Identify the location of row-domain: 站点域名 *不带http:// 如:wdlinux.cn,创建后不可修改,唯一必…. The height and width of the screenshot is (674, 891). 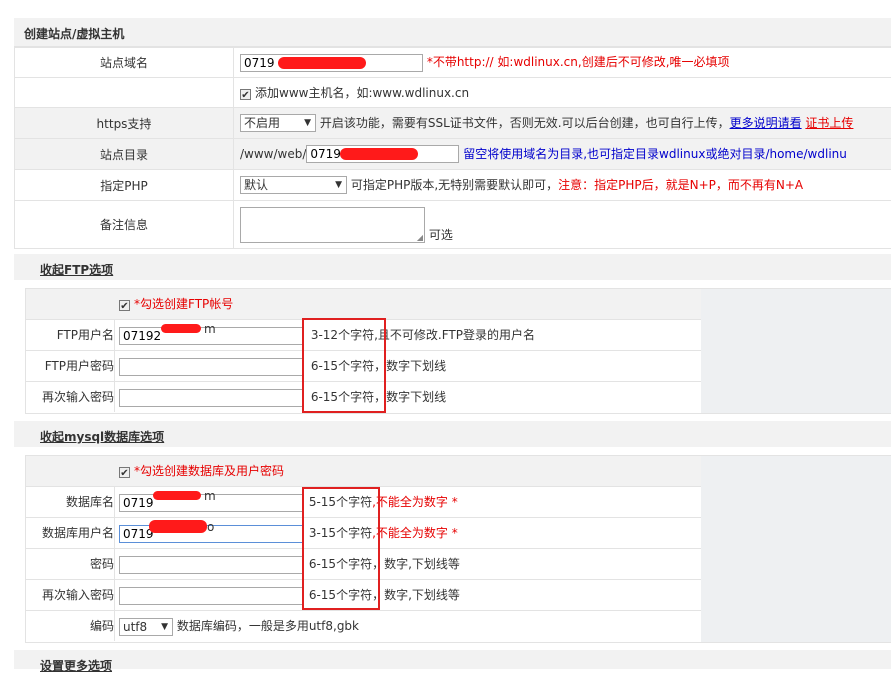
(453, 63).